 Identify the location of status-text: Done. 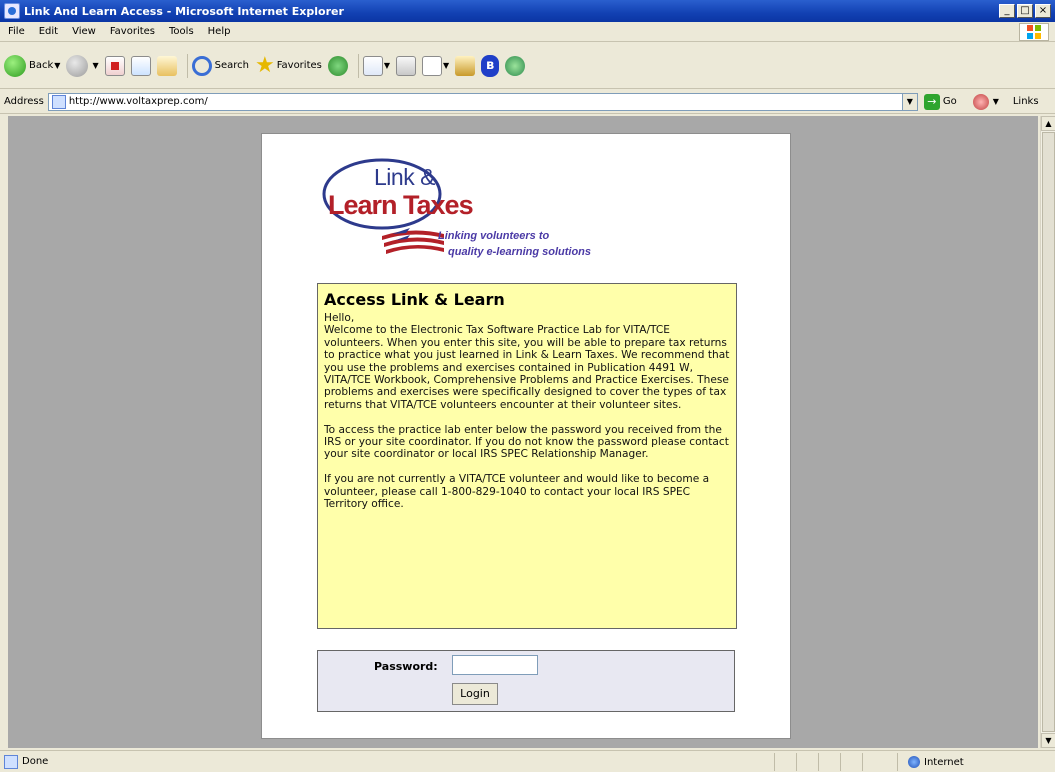
(35, 761).